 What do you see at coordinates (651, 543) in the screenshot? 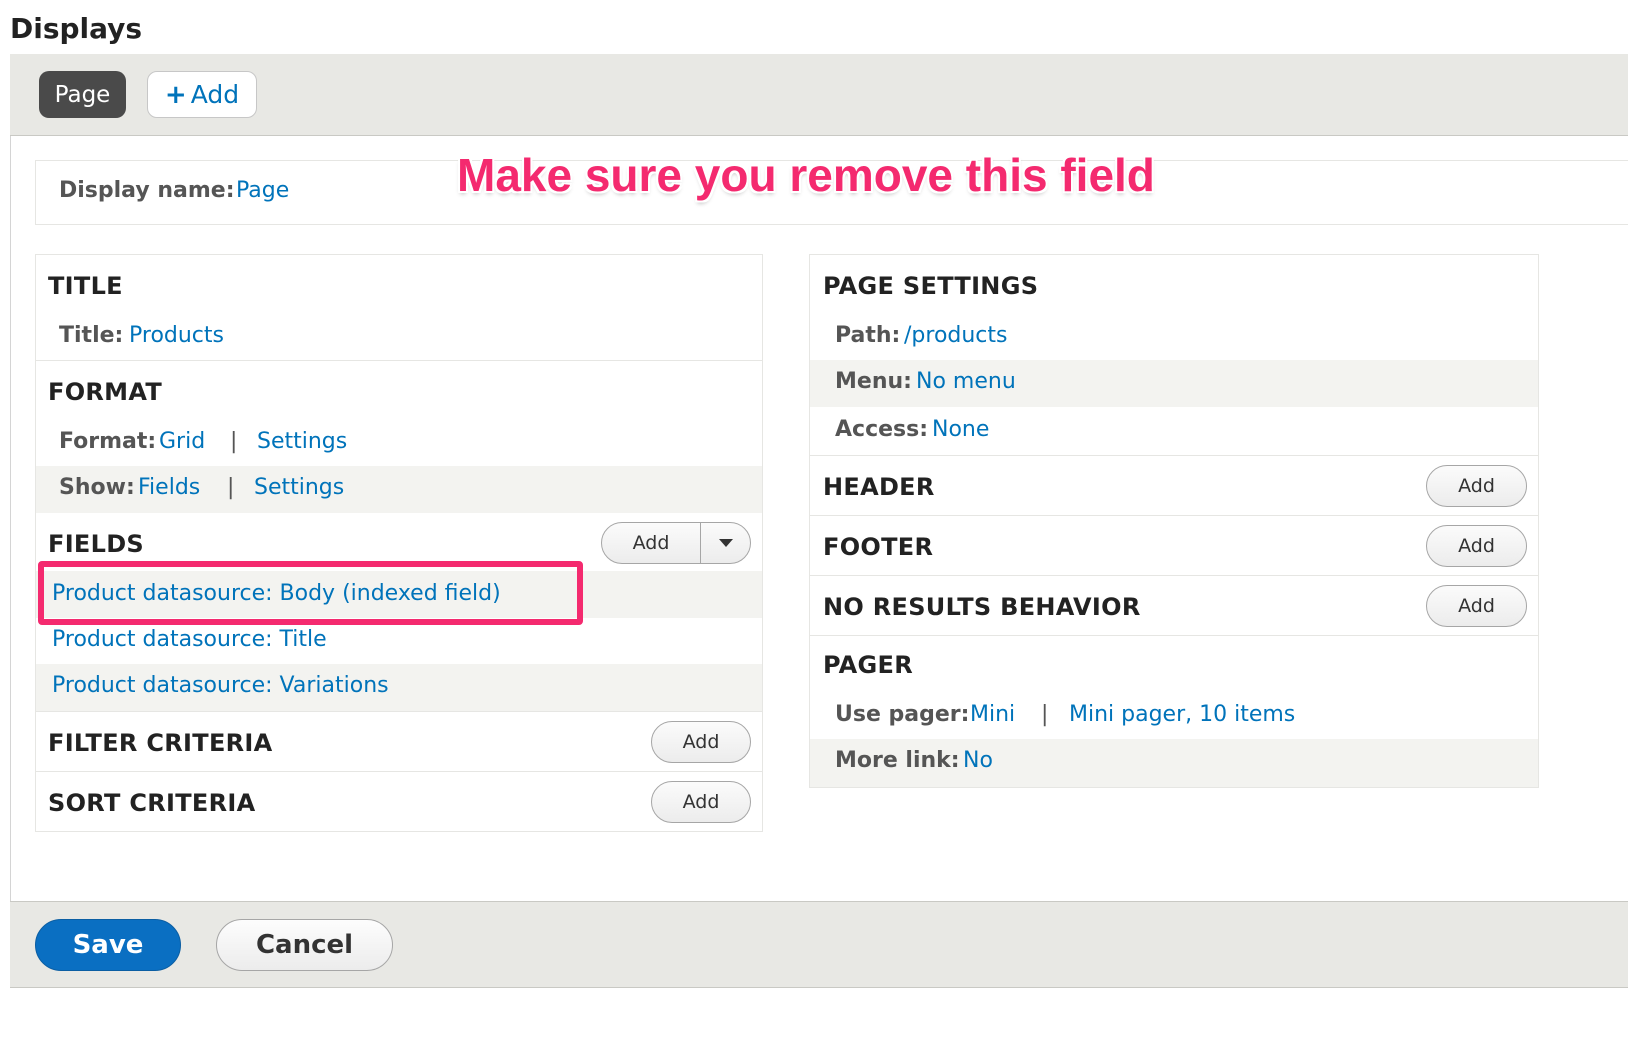
I see `fields-add-button: Add` at bounding box center [651, 543].